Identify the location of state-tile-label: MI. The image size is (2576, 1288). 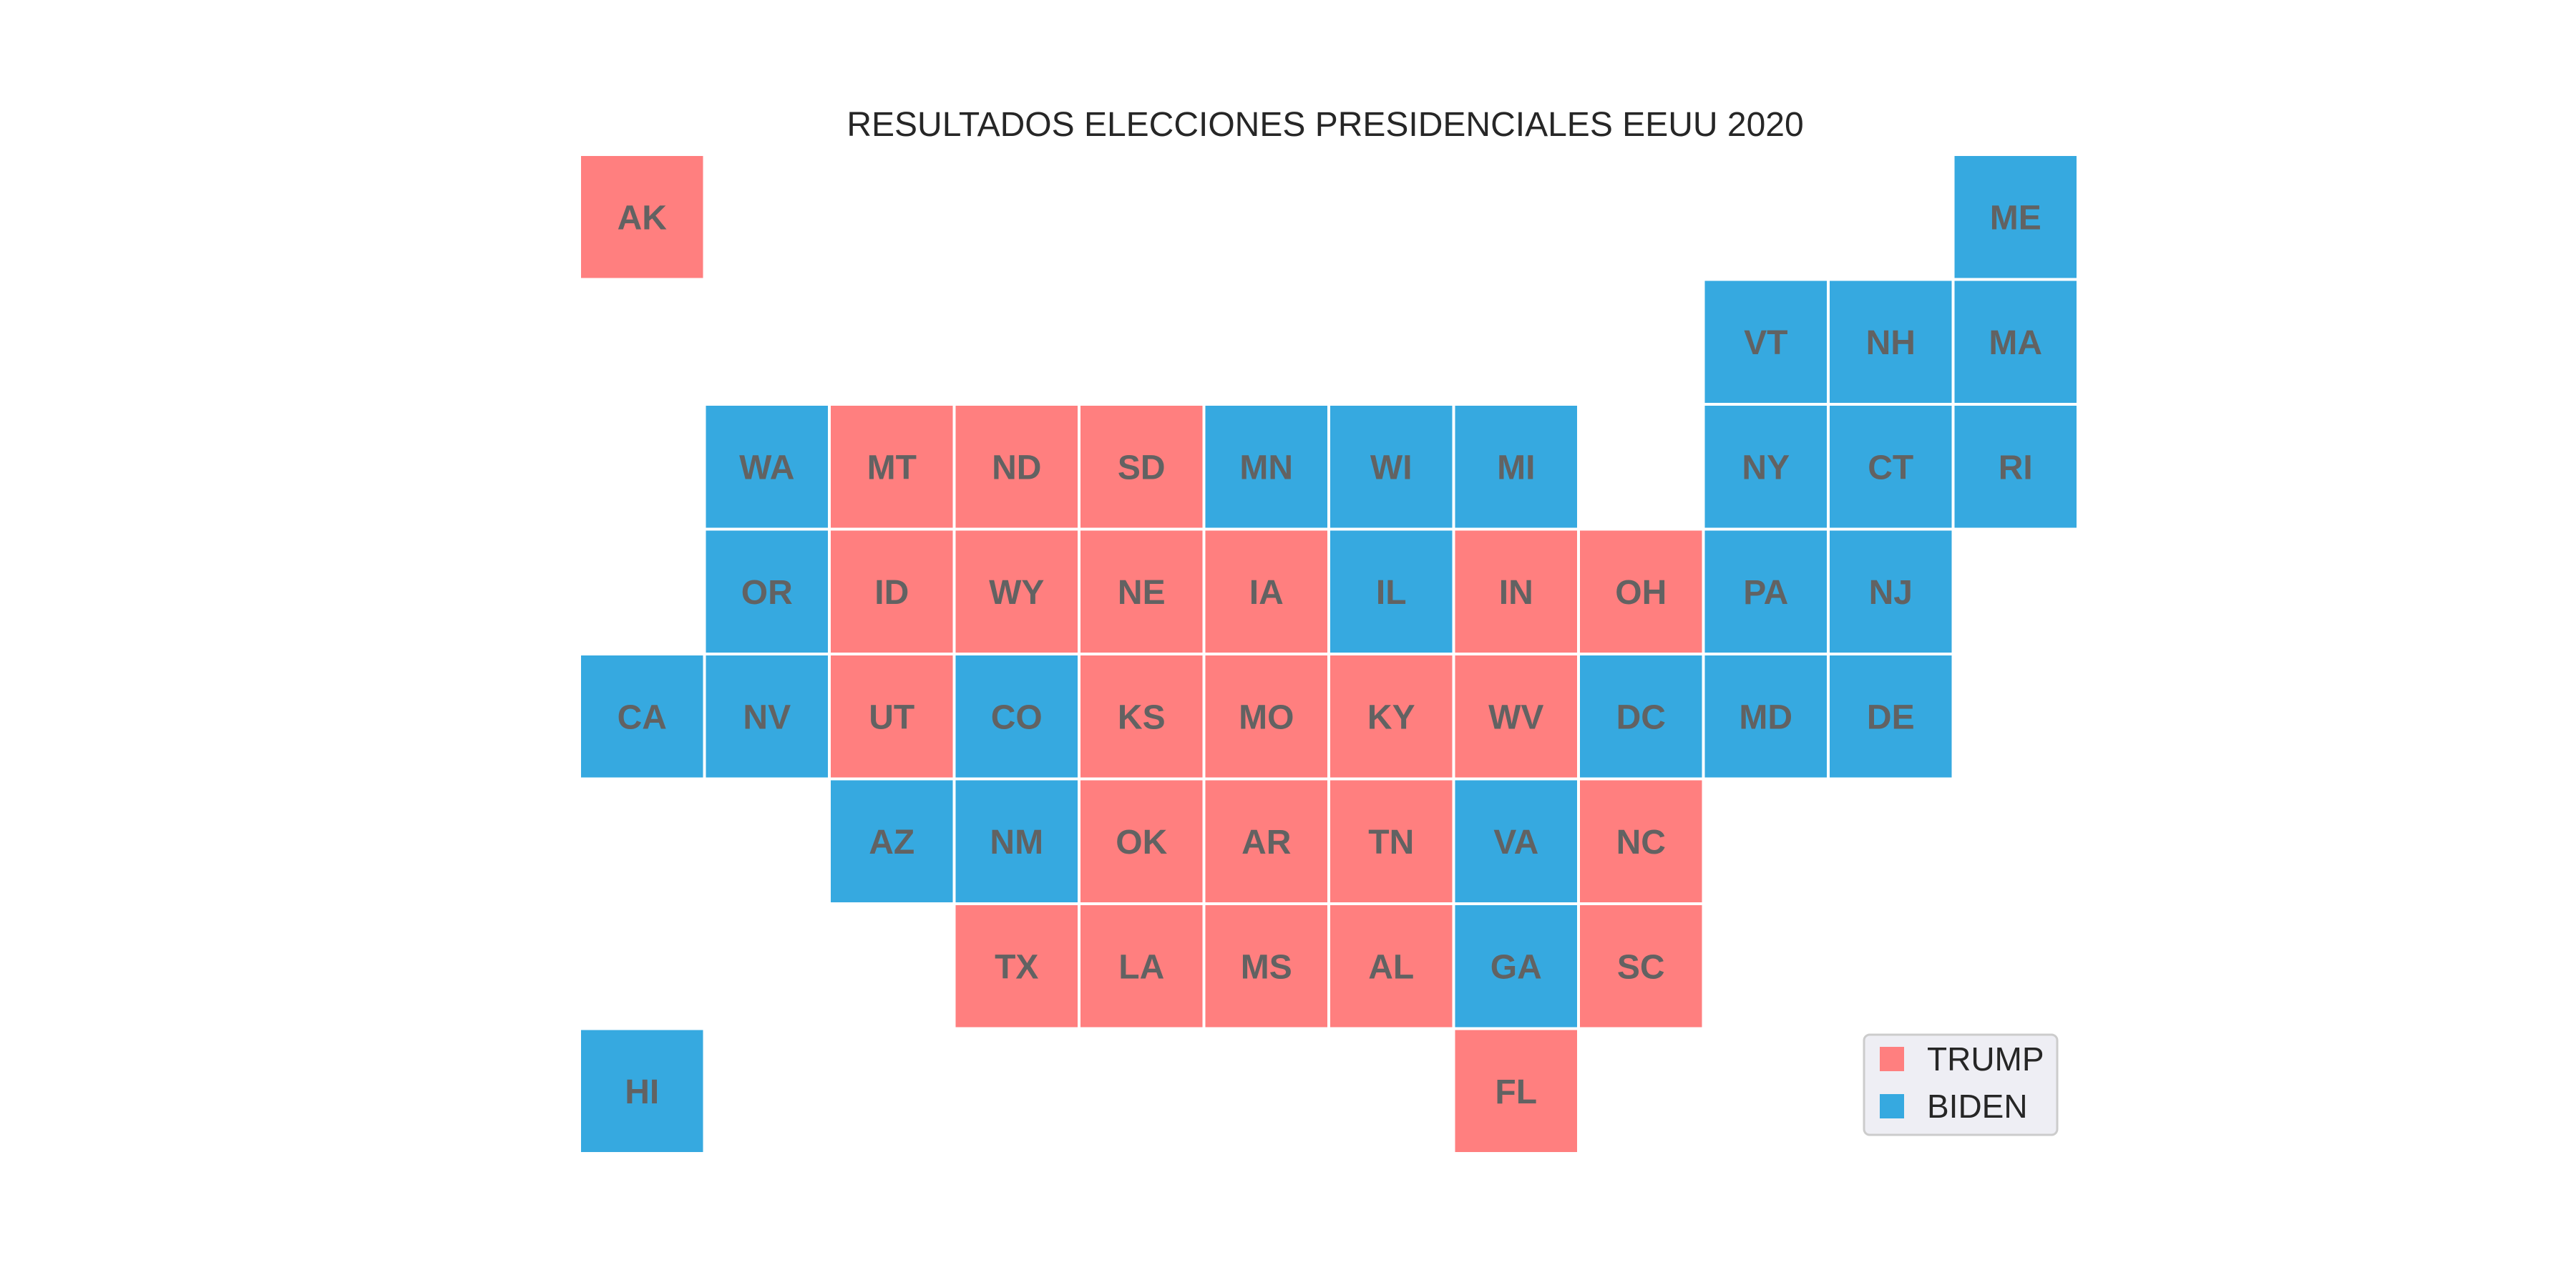
(1516, 468).